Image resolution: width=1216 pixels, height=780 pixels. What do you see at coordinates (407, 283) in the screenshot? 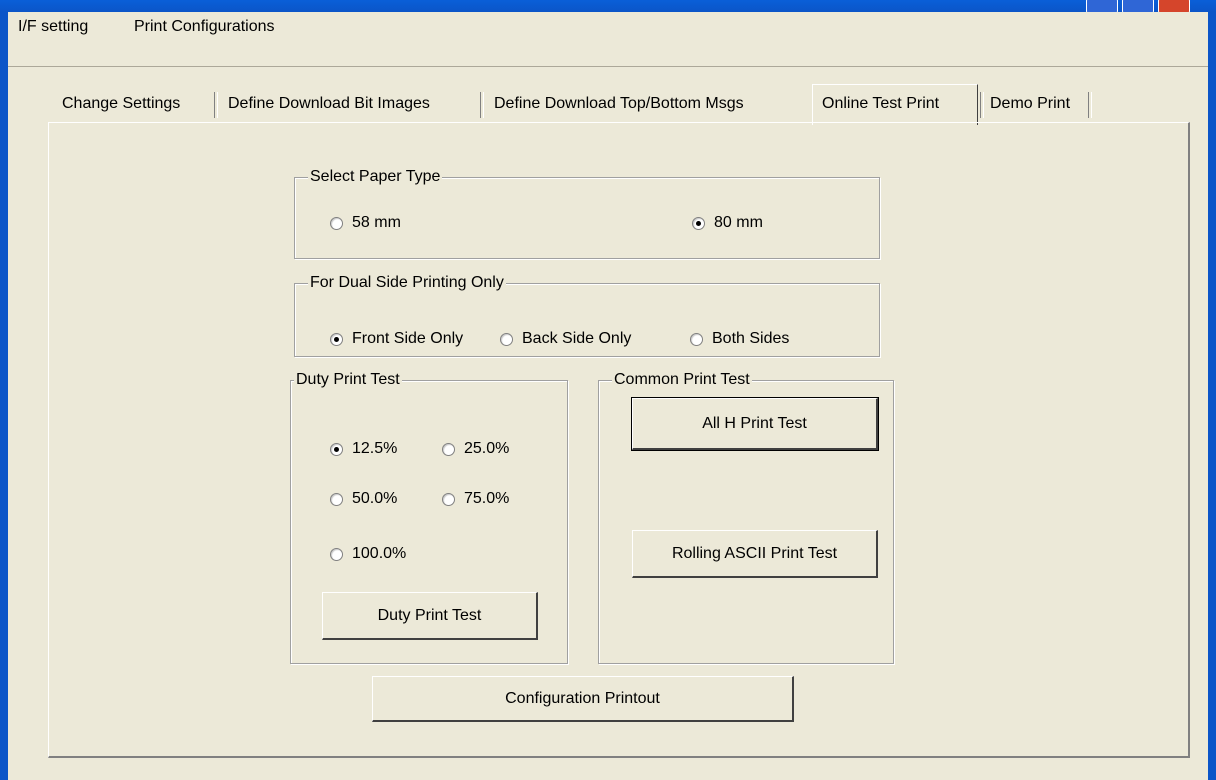
I see `dual-side-group-title: For Dual Side Printing Only` at bounding box center [407, 283].